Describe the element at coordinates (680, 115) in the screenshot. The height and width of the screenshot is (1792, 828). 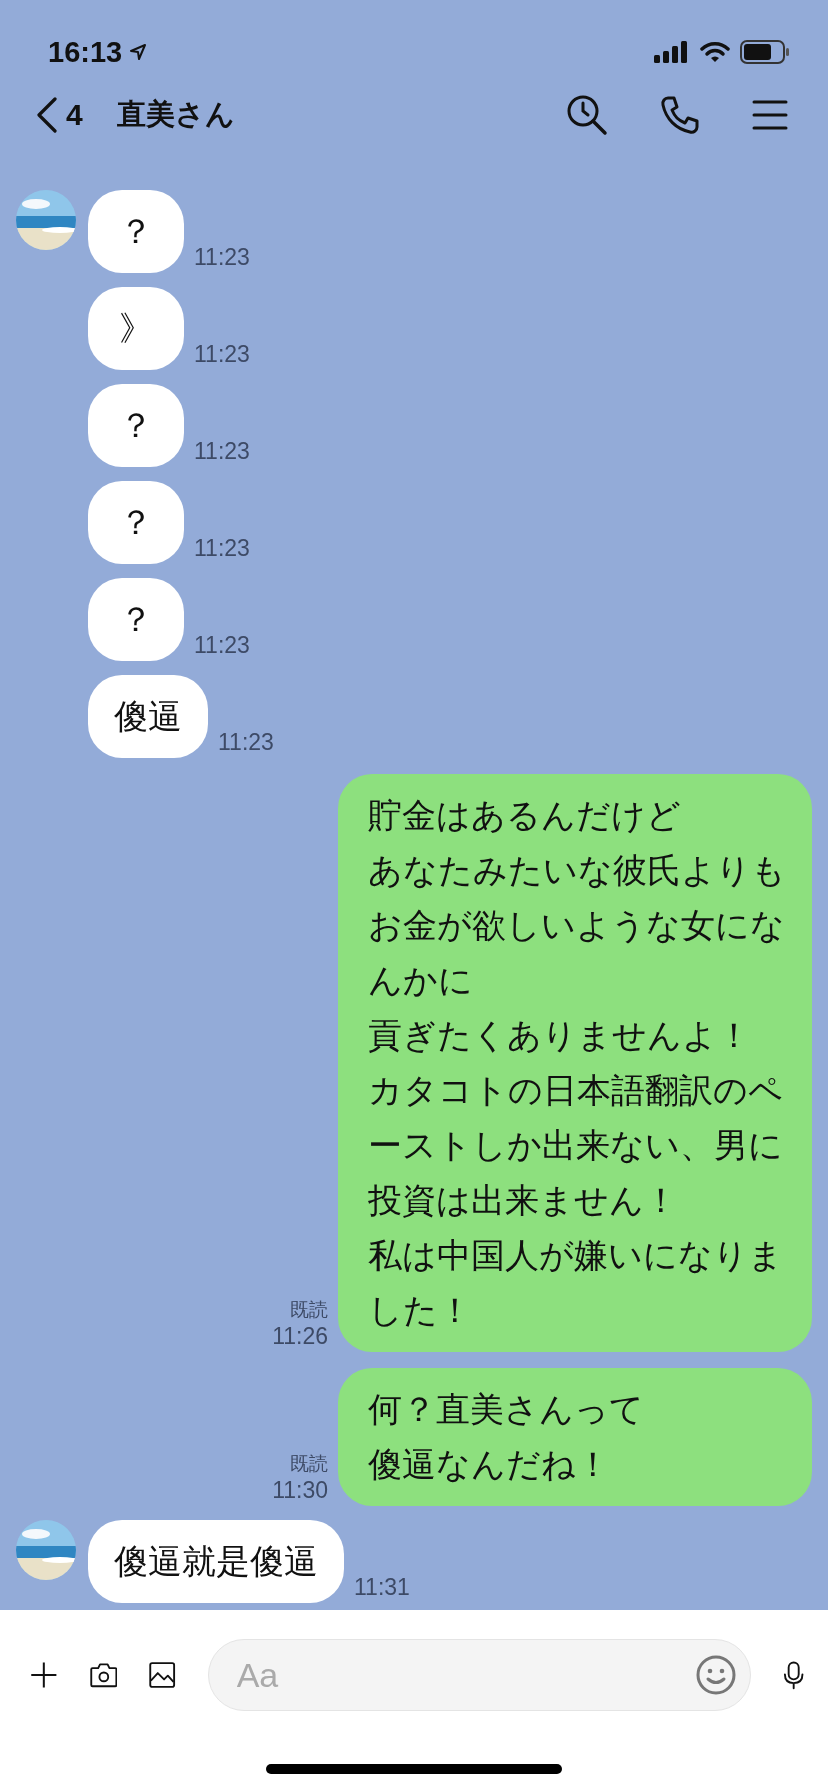
I see `phone-icon` at that location.